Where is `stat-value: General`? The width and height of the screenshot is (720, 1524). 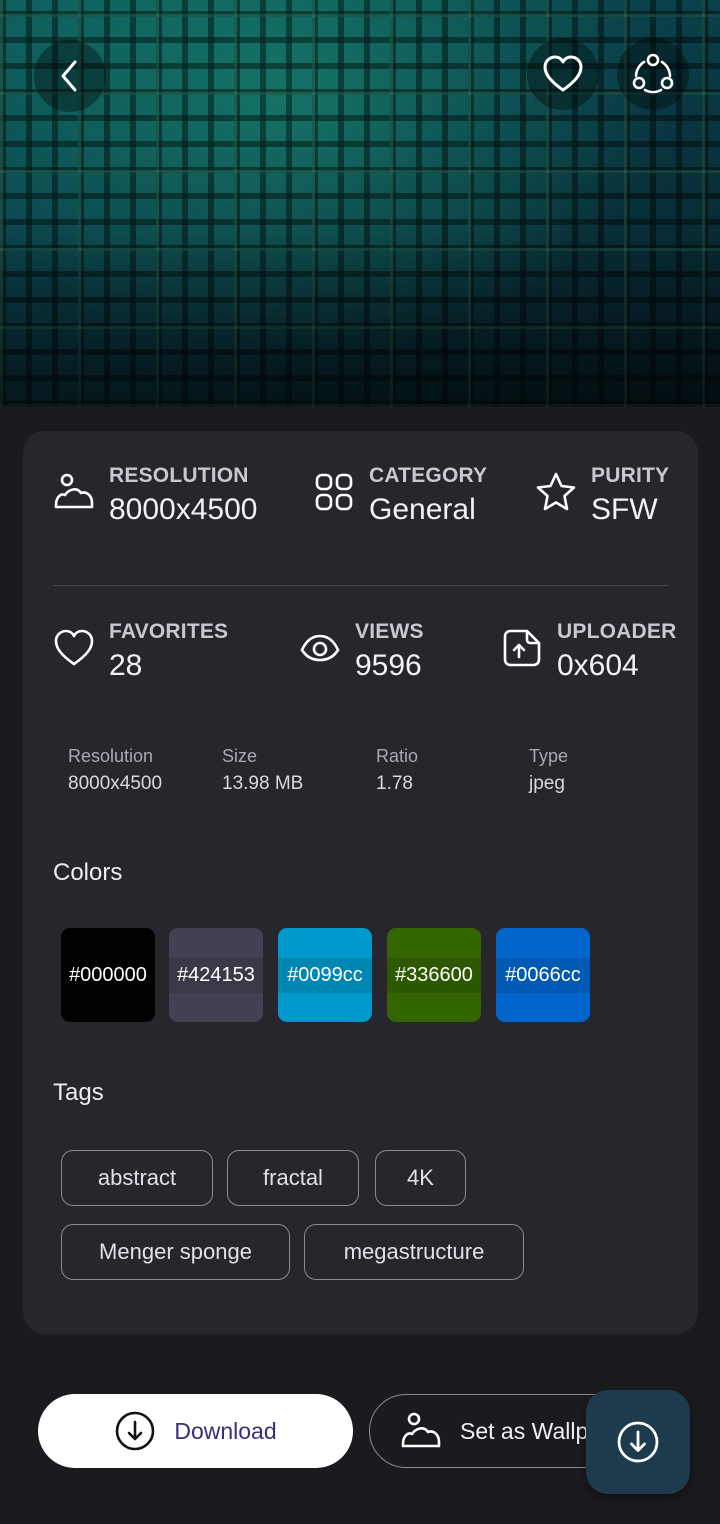 stat-value: General is located at coordinates (422, 509).